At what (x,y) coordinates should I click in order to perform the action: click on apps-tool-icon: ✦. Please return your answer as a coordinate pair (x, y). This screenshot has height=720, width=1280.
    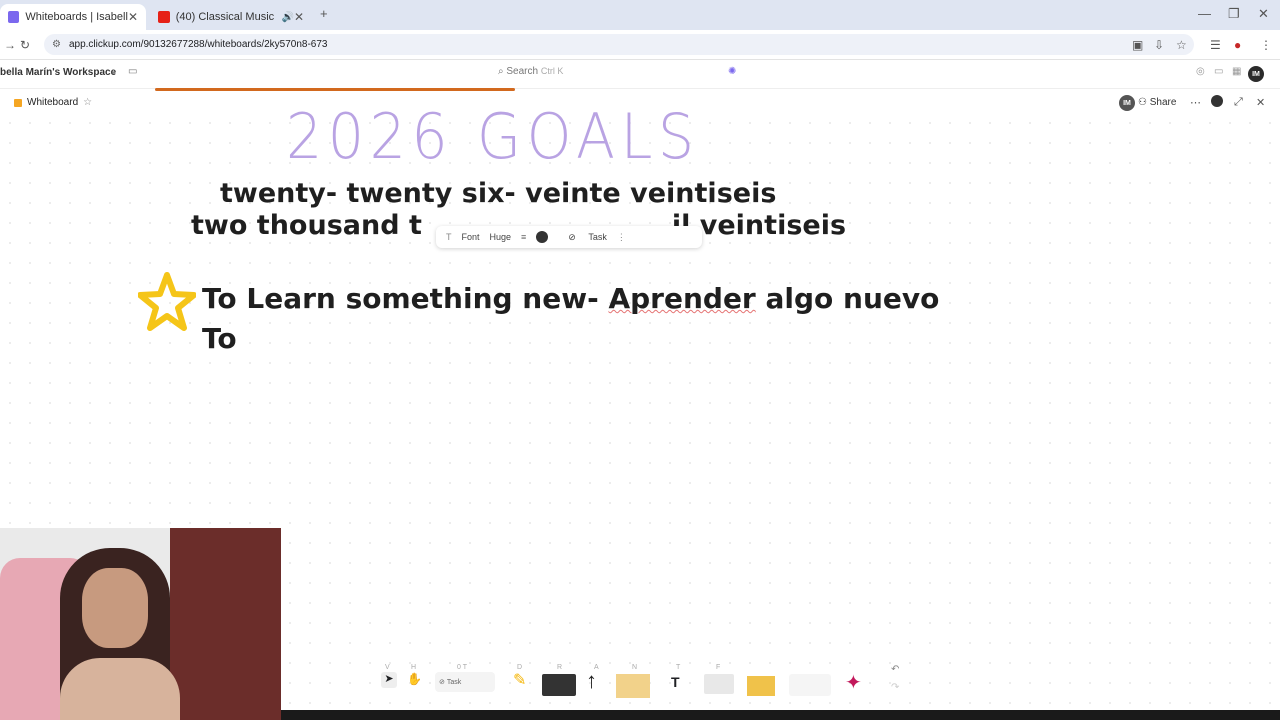
    Looking at the image, I should click on (853, 682).